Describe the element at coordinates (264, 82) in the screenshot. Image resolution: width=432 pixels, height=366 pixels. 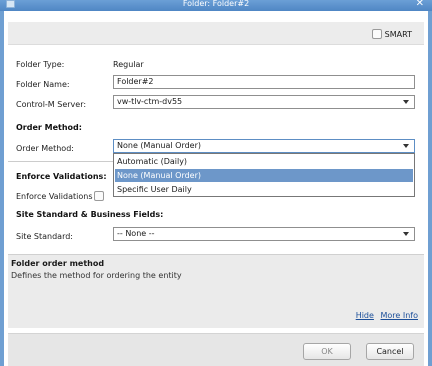
I see `folder-name-input: Folder#2` at that location.